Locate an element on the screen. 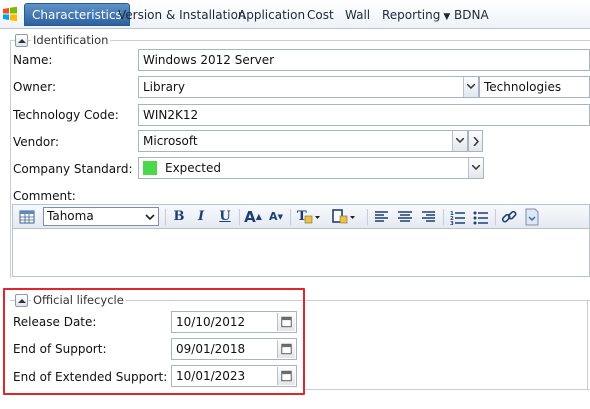  tab-wall: Wall is located at coordinates (357, 15).